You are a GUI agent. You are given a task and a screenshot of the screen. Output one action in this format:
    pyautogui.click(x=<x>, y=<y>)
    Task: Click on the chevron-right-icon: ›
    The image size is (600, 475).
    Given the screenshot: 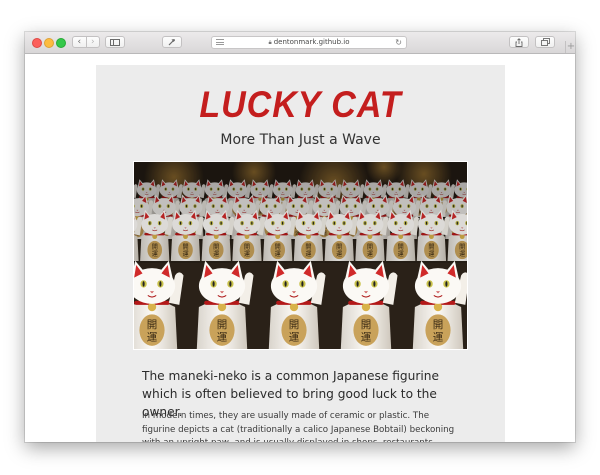 What is the action you would take?
    pyautogui.click(x=92, y=42)
    